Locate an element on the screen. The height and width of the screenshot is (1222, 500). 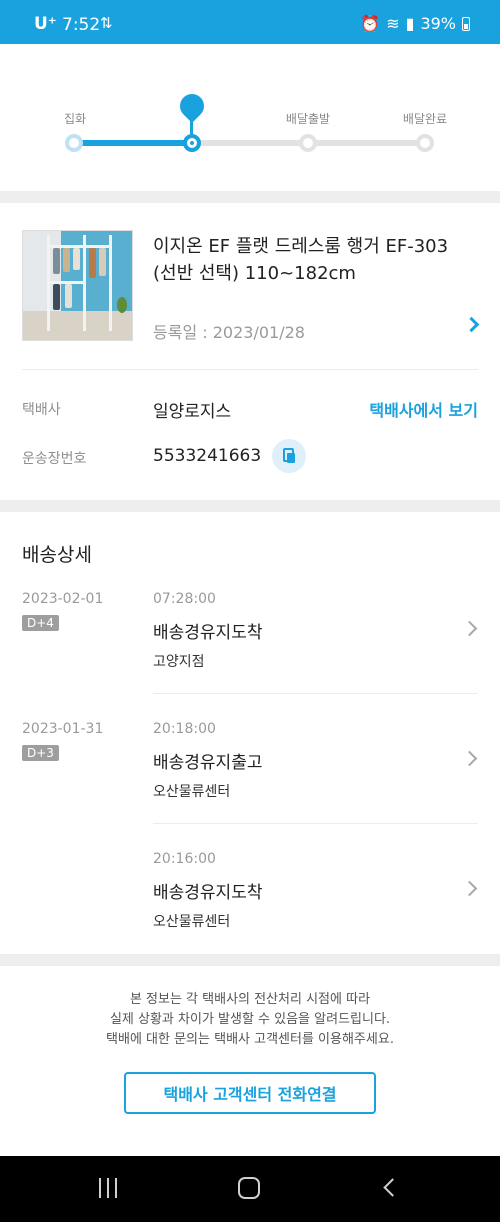
delivery-progress-tracker: 집화 배달출발 배달완료 is located at coordinates (250, 117).